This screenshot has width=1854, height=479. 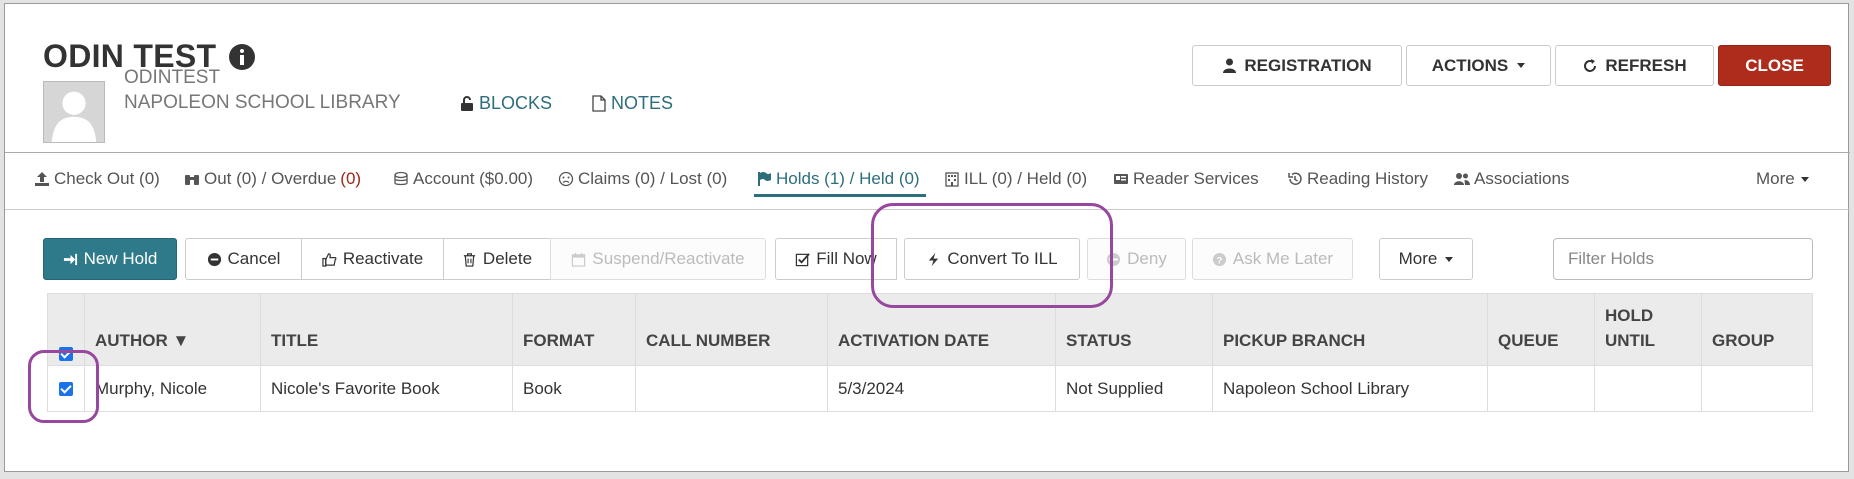 I want to click on refresh-button: REFRESH, so click(x=1634, y=65).